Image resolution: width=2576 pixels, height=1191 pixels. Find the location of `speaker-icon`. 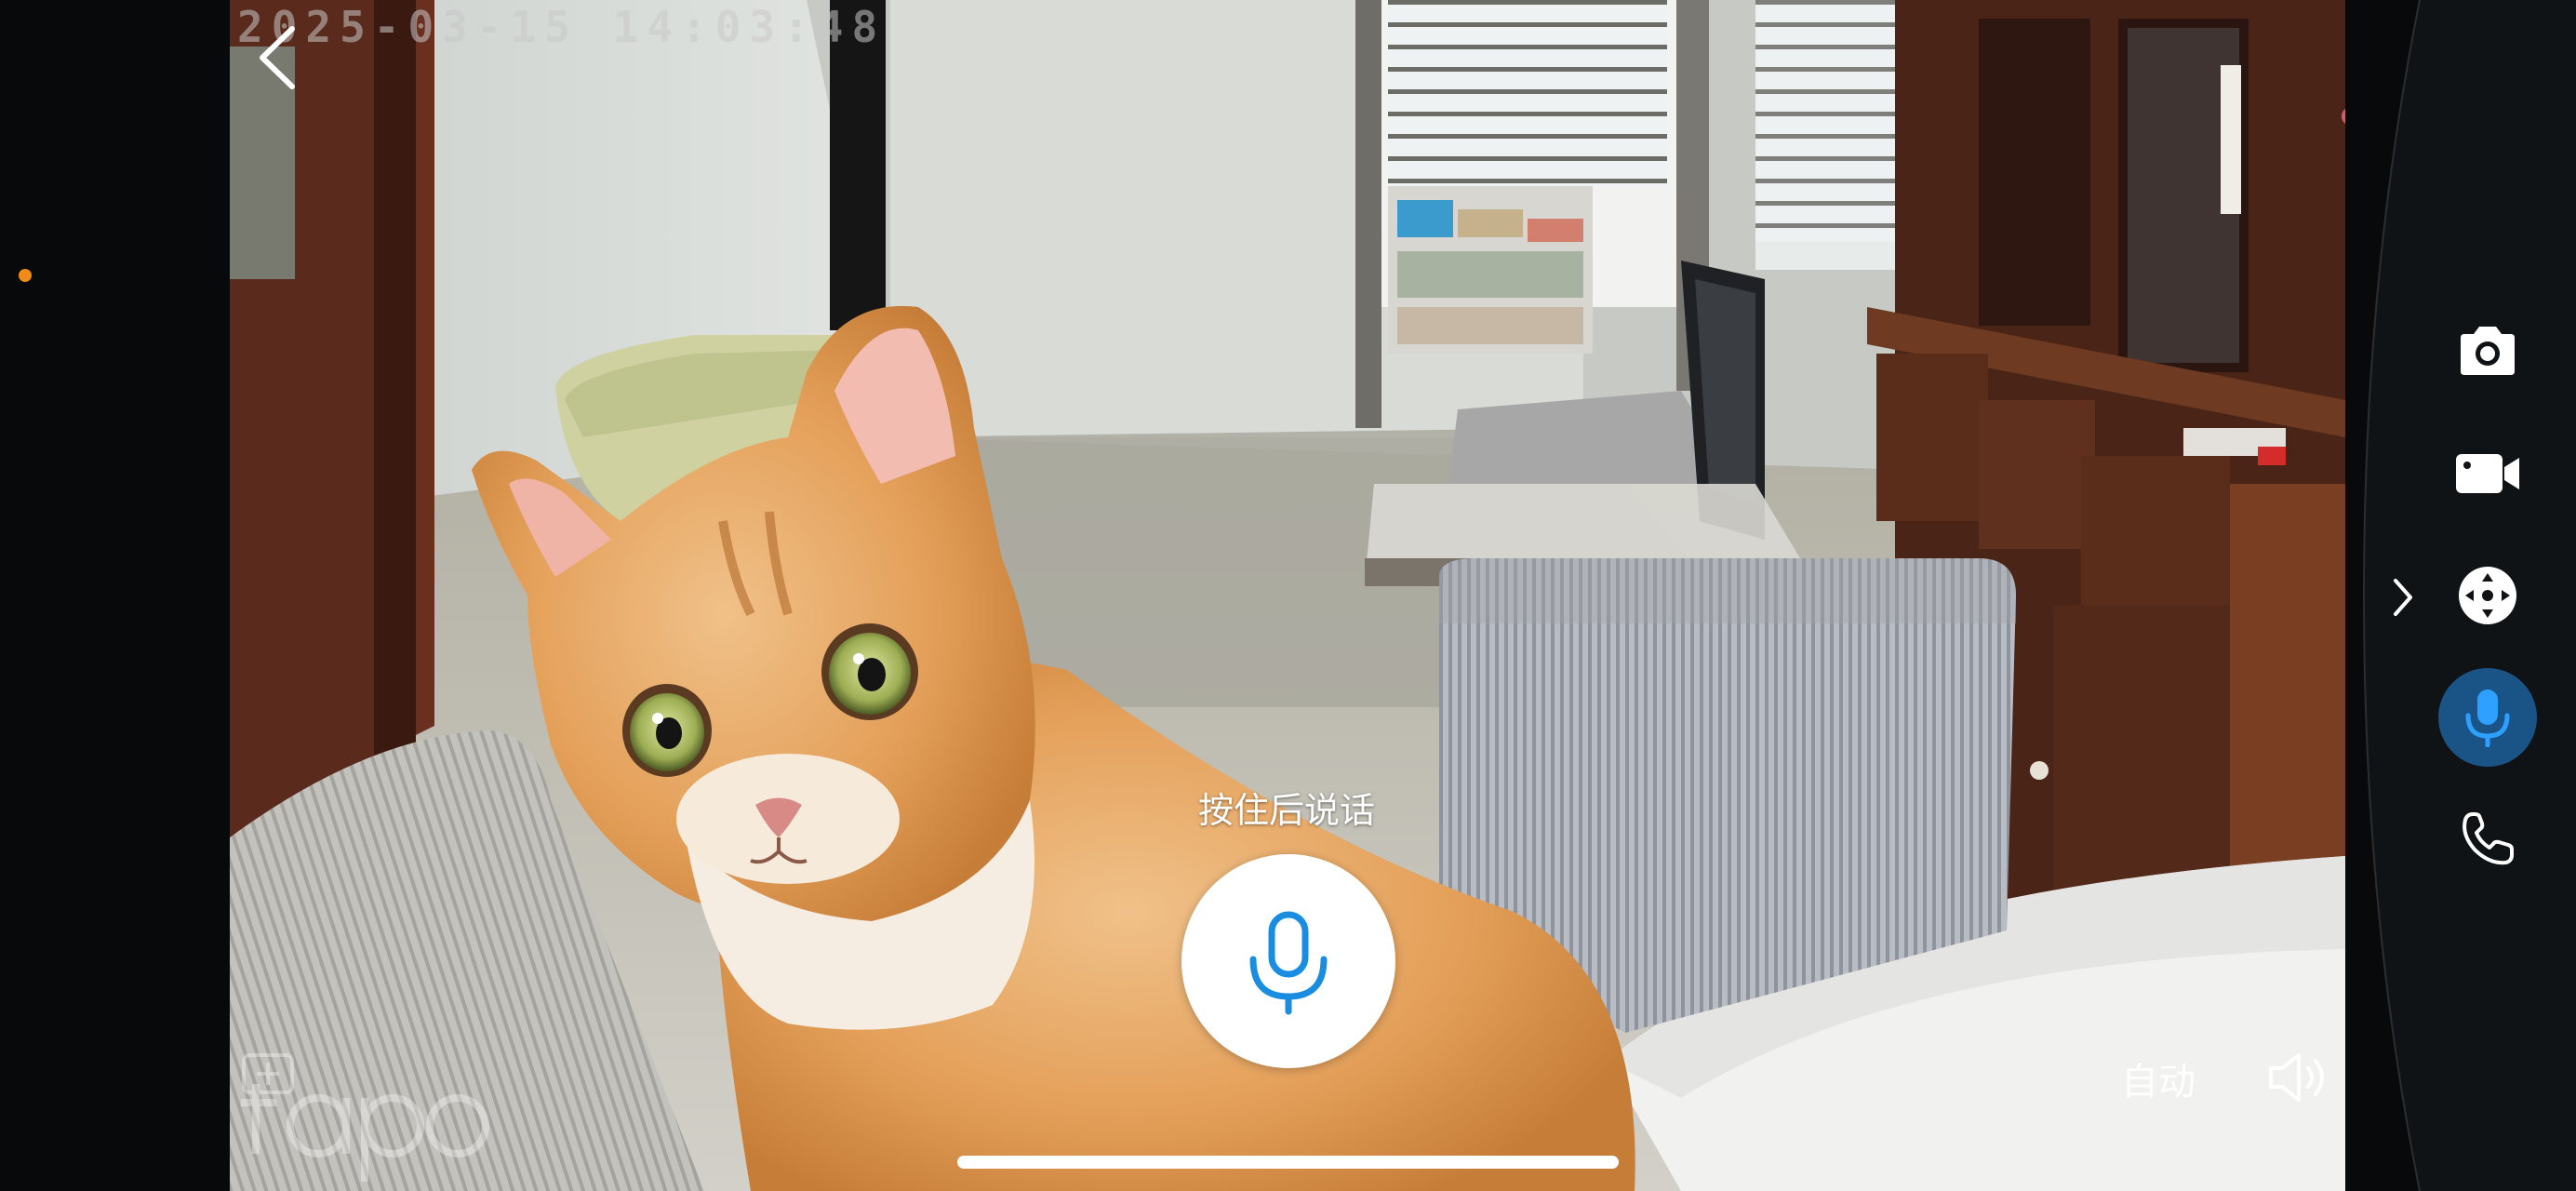

speaker-icon is located at coordinates (2296, 1077).